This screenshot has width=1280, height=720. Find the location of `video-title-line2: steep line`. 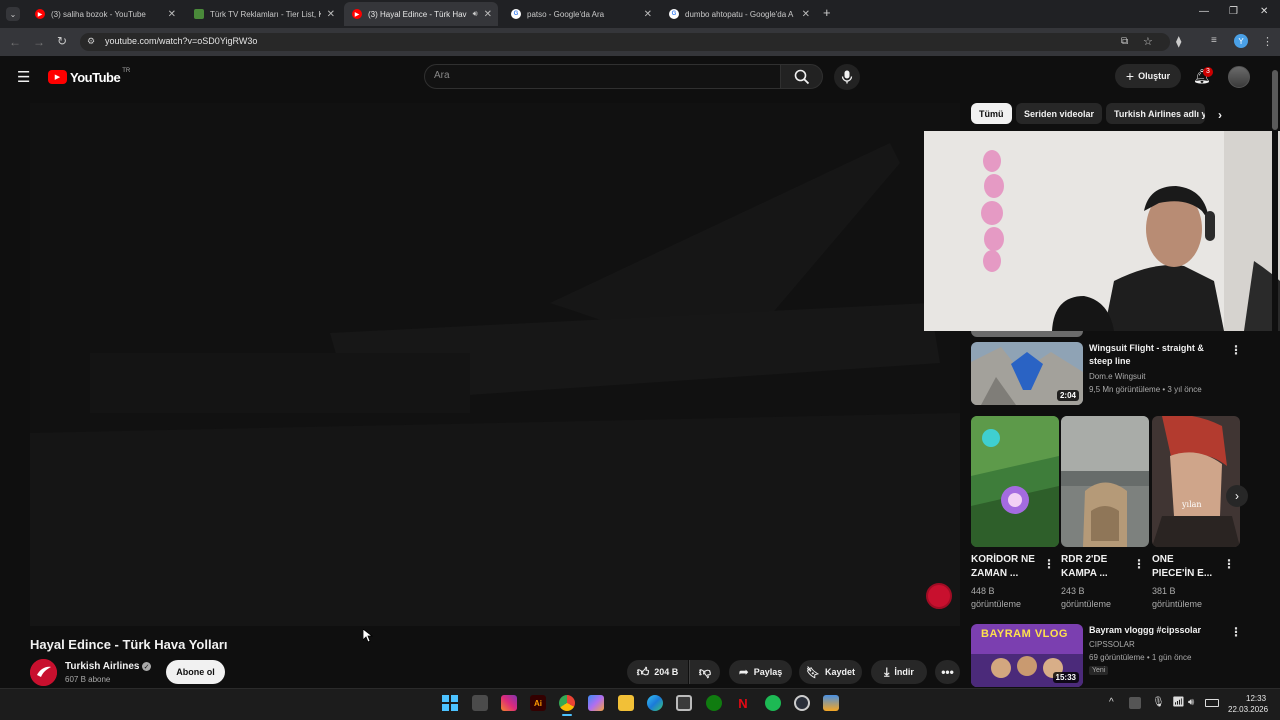

video-title-line2: steep line is located at coordinates (1110, 361).